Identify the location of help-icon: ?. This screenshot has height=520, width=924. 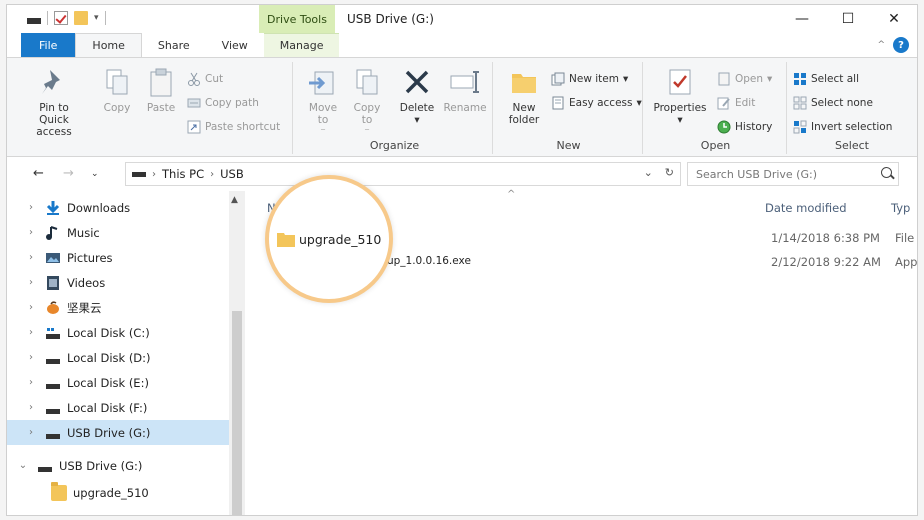
(901, 45).